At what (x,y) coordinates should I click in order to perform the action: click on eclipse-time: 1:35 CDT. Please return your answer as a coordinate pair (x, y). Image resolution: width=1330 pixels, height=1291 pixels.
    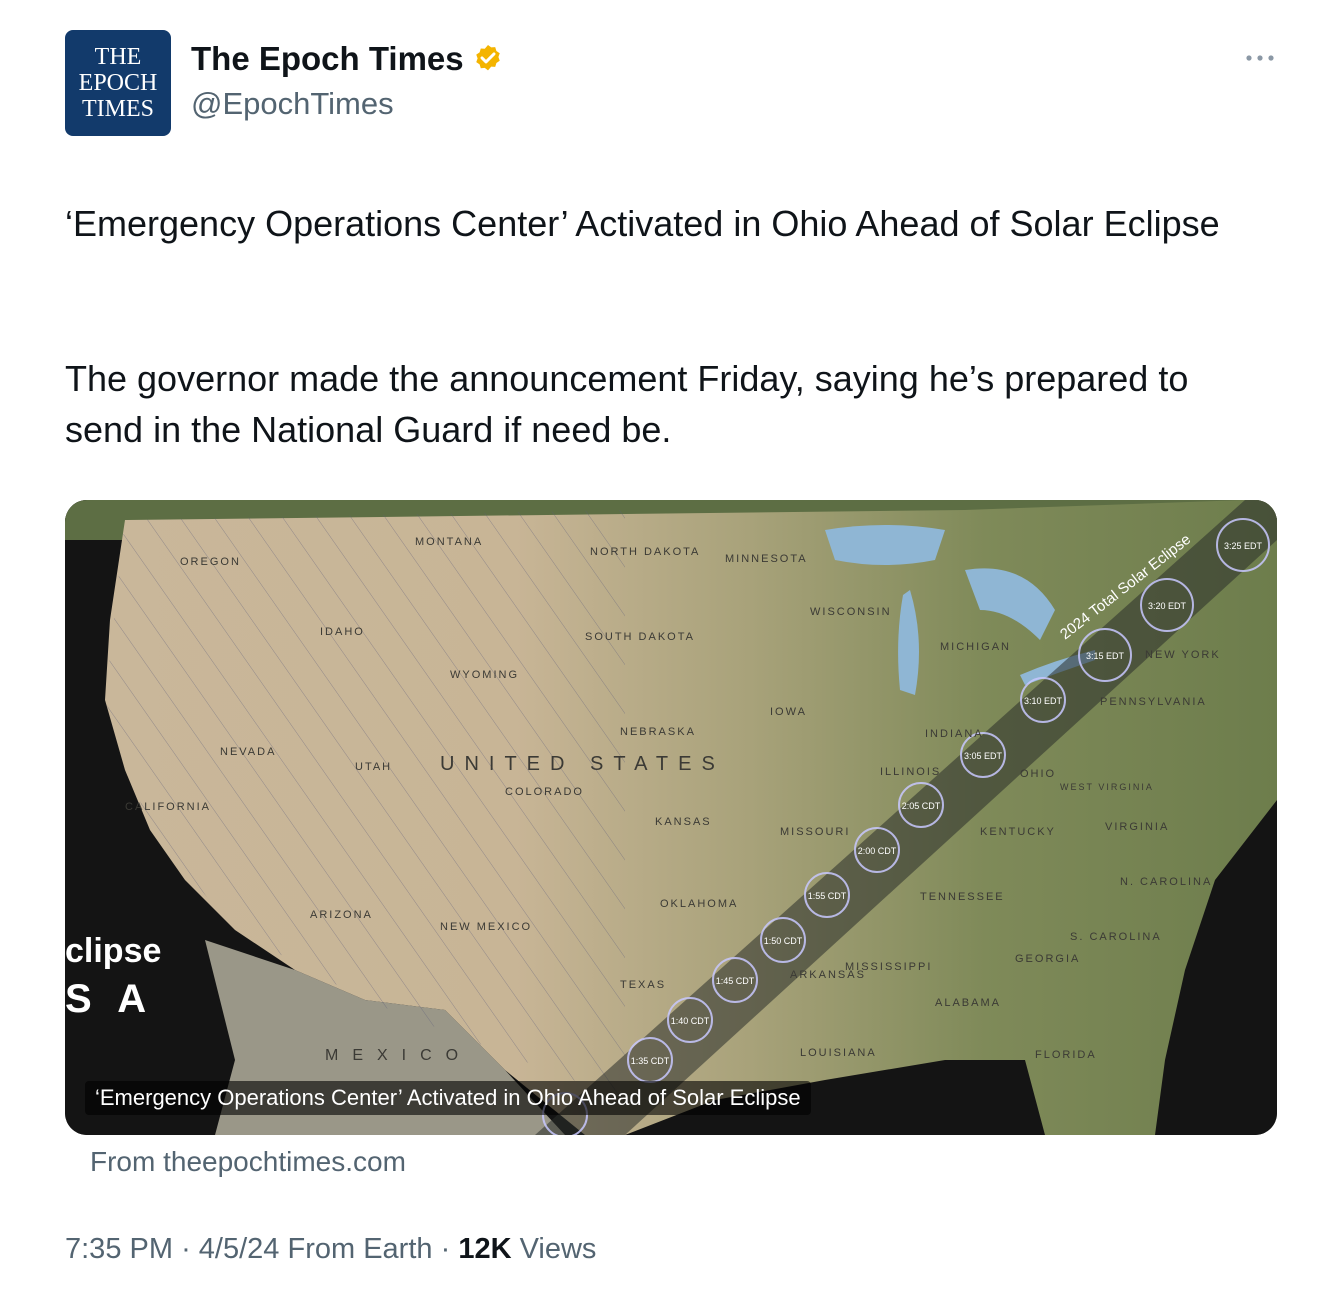
    Looking at the image, I should click on (650, 1061).